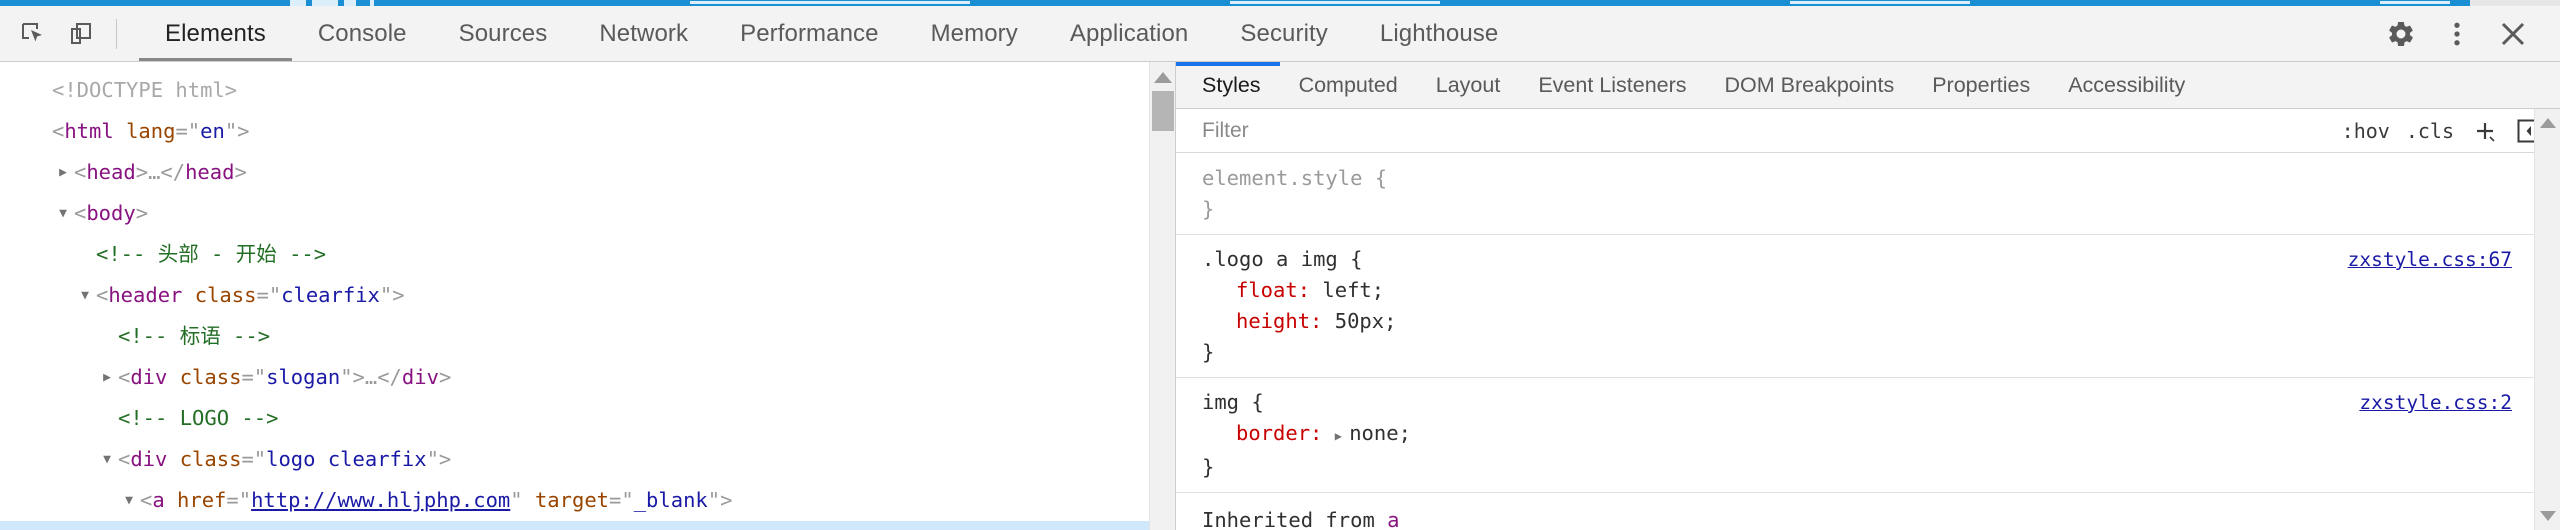  What do you see at coordinates (587, 254) in the screenshot?
I see `dom-row: <!-- 头部 - 开始 -->` at bounding box center [587, 254].